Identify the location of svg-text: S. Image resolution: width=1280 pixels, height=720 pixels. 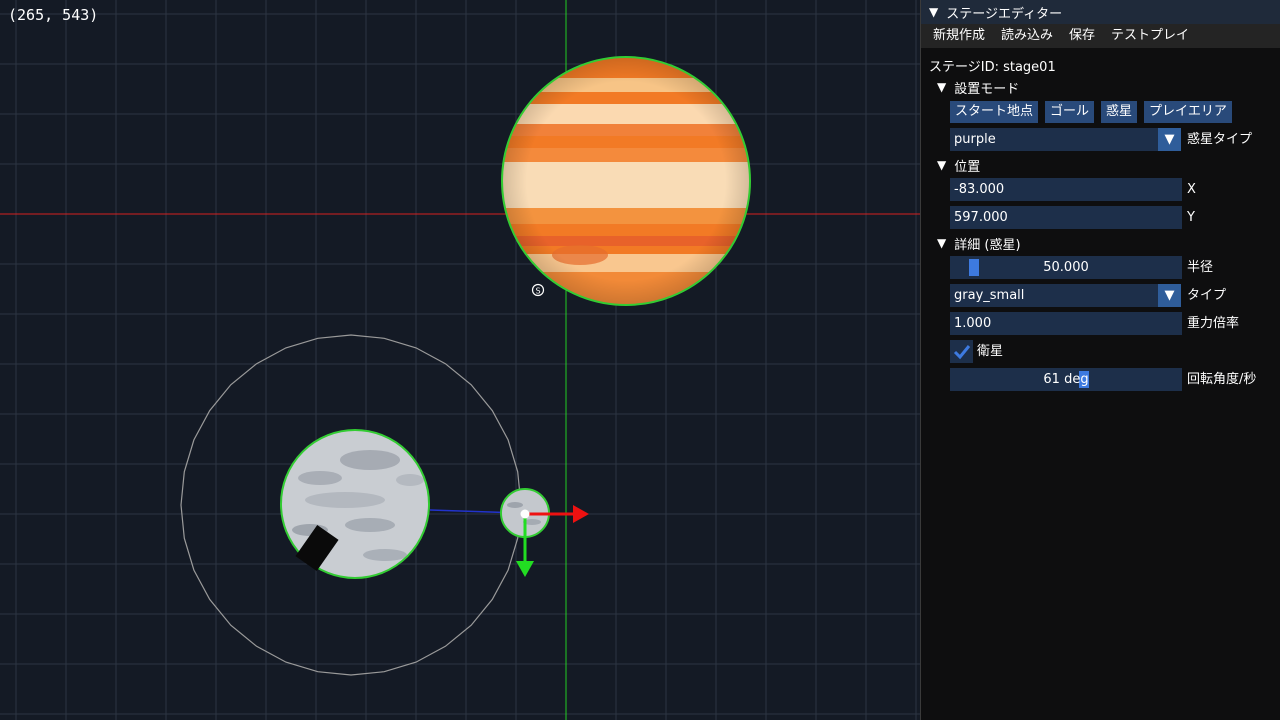
(537, 291).